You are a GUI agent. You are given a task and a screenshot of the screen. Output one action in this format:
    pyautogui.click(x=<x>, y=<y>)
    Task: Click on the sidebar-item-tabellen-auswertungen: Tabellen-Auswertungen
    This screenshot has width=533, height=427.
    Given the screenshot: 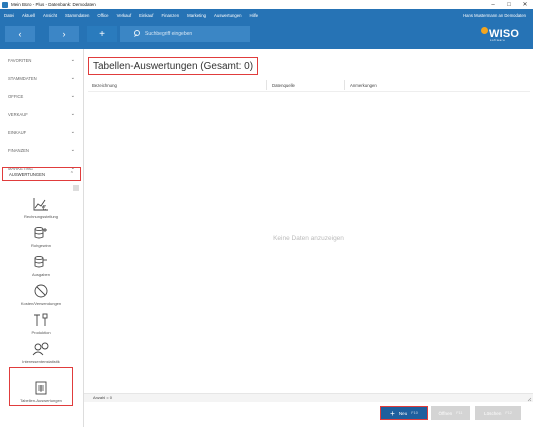 What is the action you would take?
    pyautogui.click(x=41, y=386)
    